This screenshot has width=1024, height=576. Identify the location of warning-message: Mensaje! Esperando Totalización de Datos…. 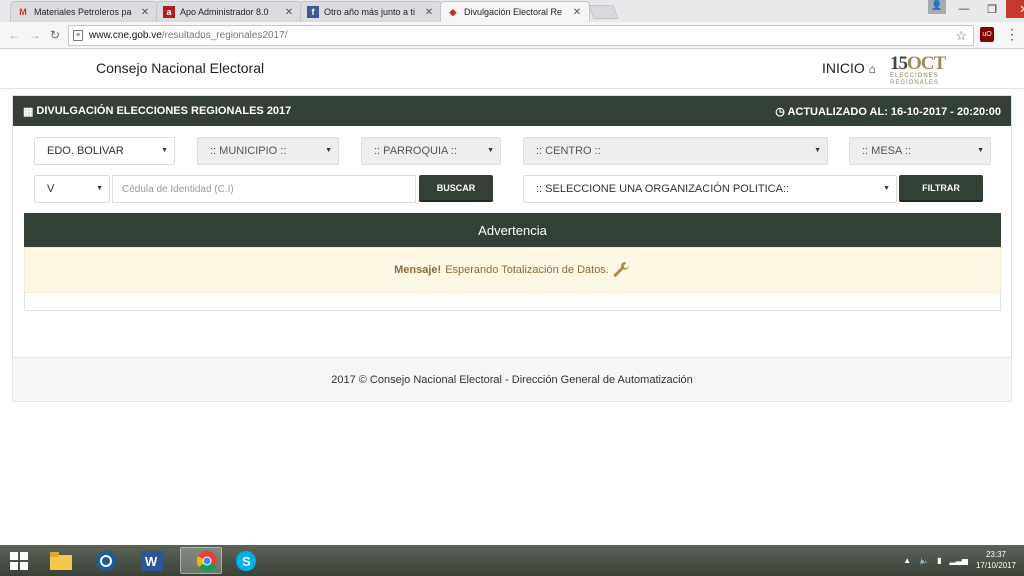
(512, 270).